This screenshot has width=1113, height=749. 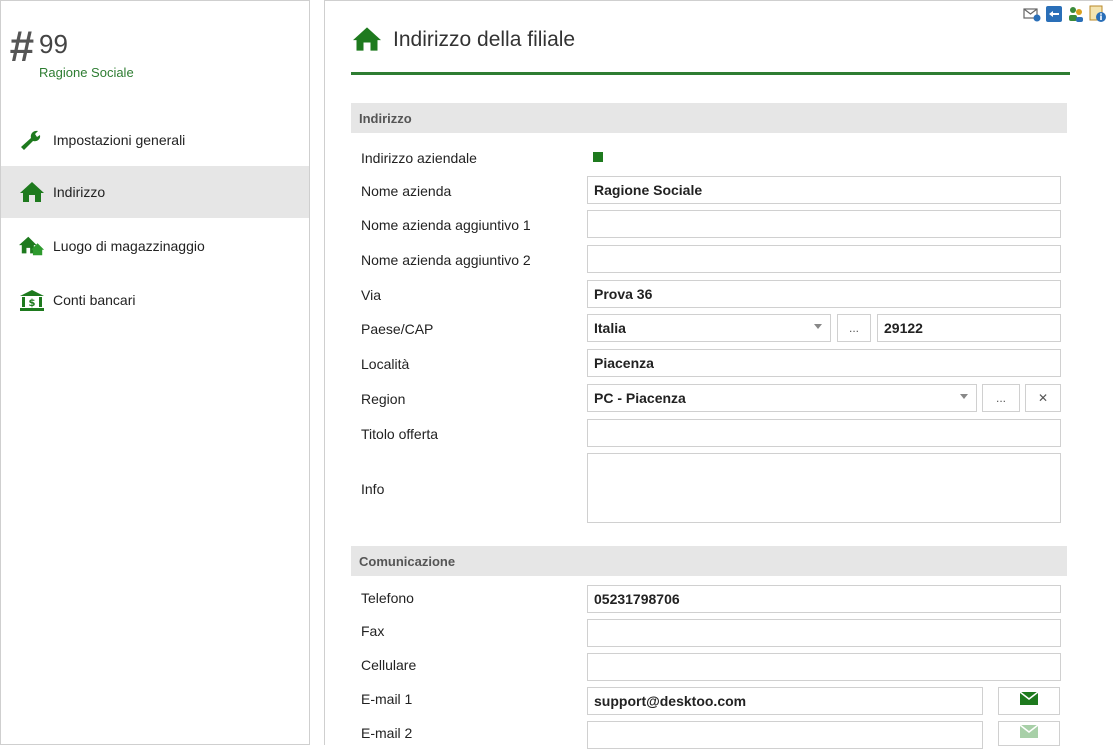 I want to click on country-select: Italia, so click(x=709, y=328).